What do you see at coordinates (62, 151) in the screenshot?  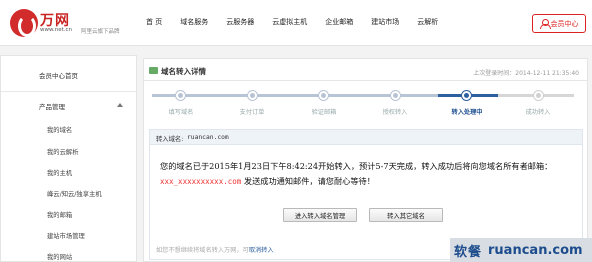 I see `sidebar-item-my-dns: 我的云解析` at bounding box center [62, 151].